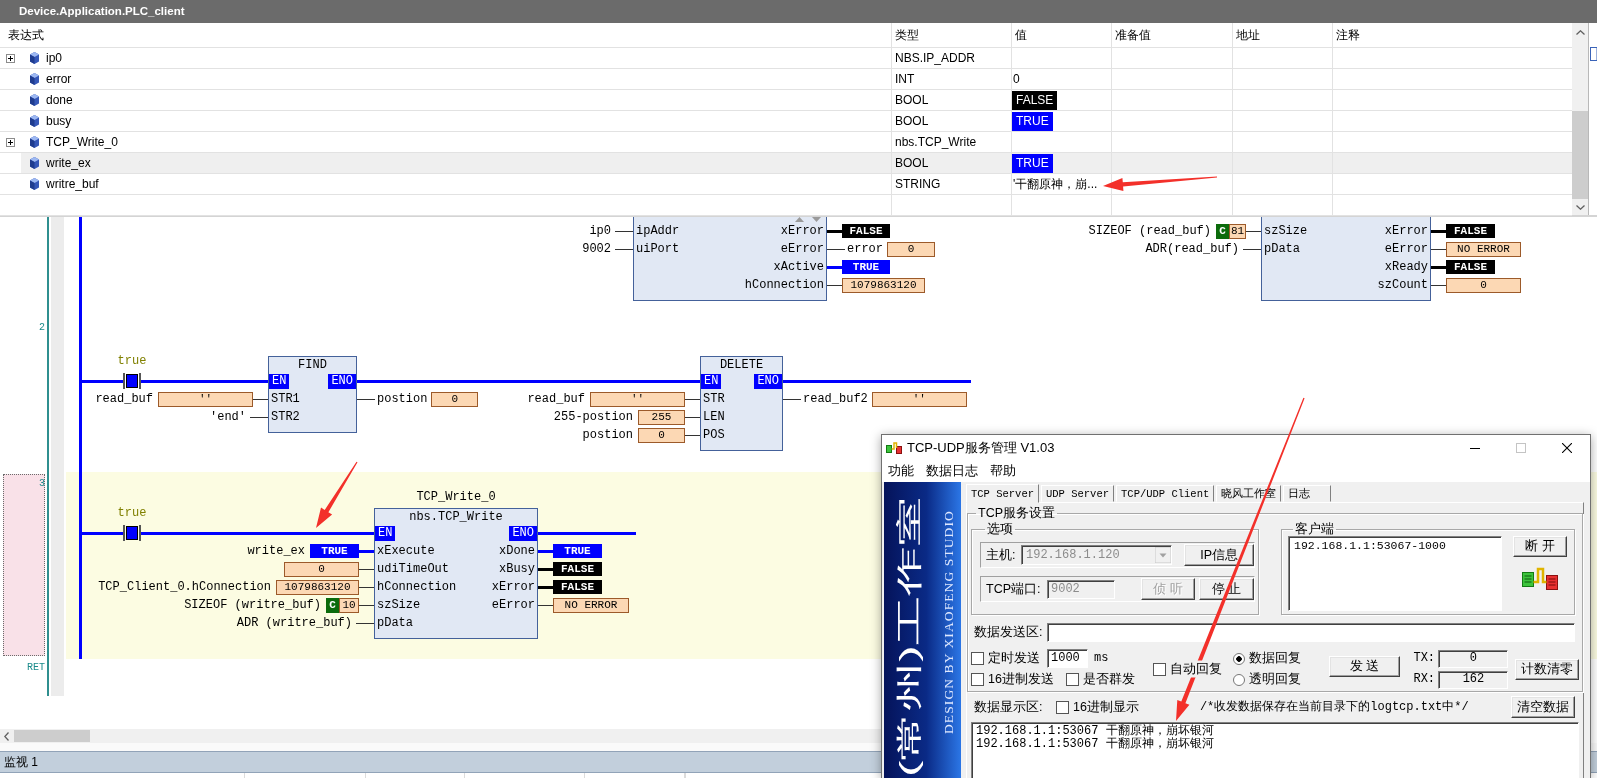 The image size is (1597, 778). What do you see at coordinates (802, 231) in the screenshot?
I see `pin-label: xError` at bounding box center [802, 231].